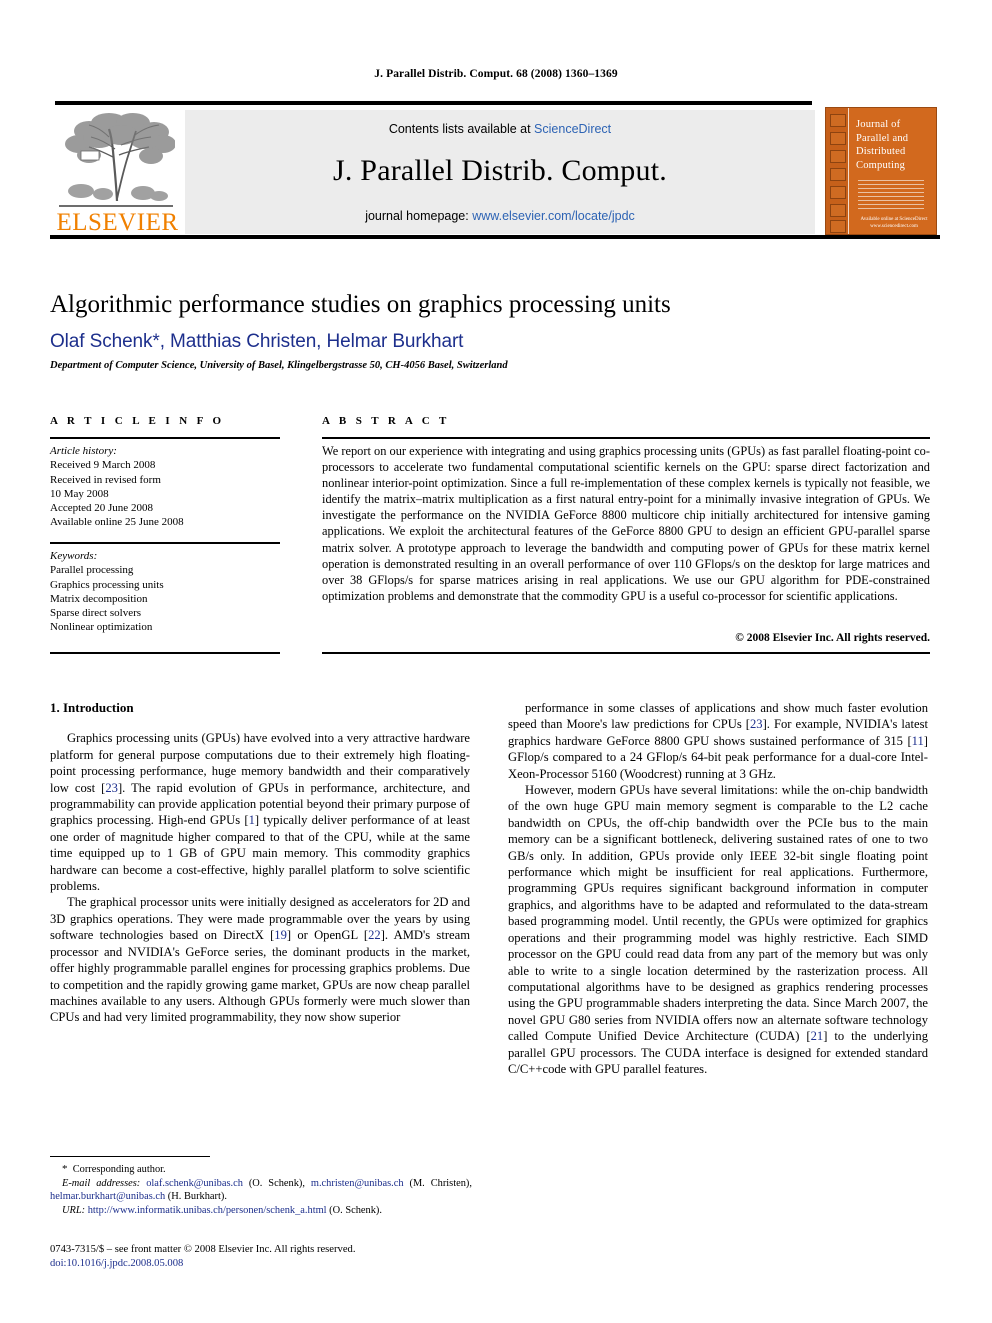 This screenshot has height=1323, width=992. What do you see at coordinates (107, 1196) in the screenshot?
I see `email-link: helmar.burkhart@unibas.ch` at bounding box center [107, 1196].